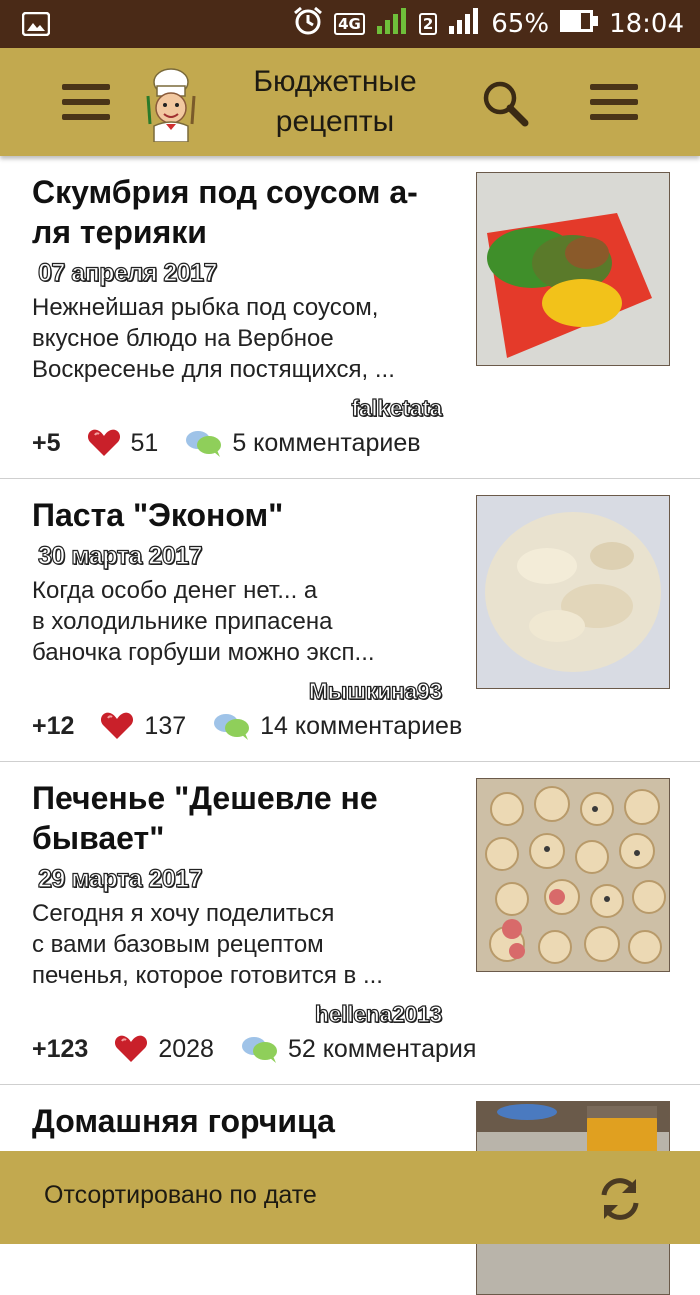 The width and height of the screenshot is (700, 1295). What do you see at coordinates (144, 442) in the screenshot?
I see `likes-count: 51` at bounding box center [144, 442].